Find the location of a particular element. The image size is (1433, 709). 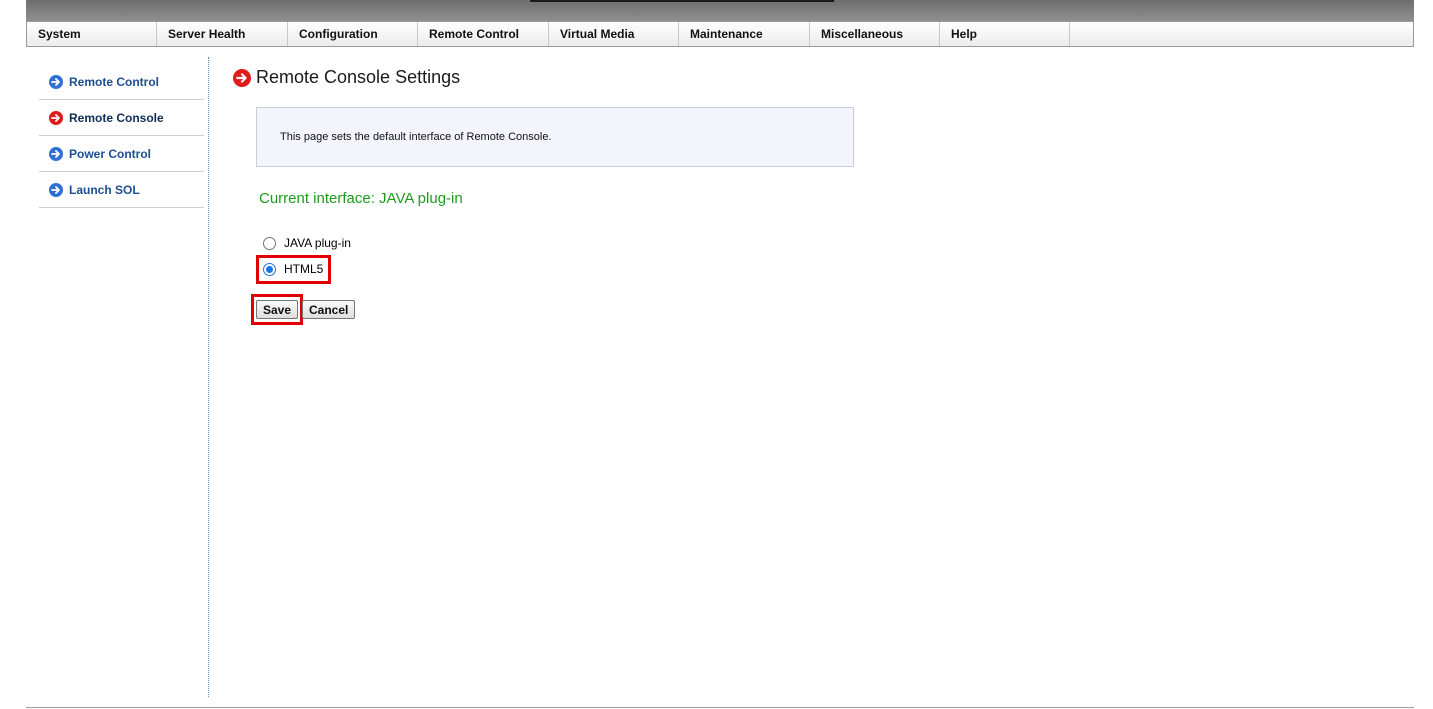

menu-server-health: Server Health is located at coordinates (222, 34).